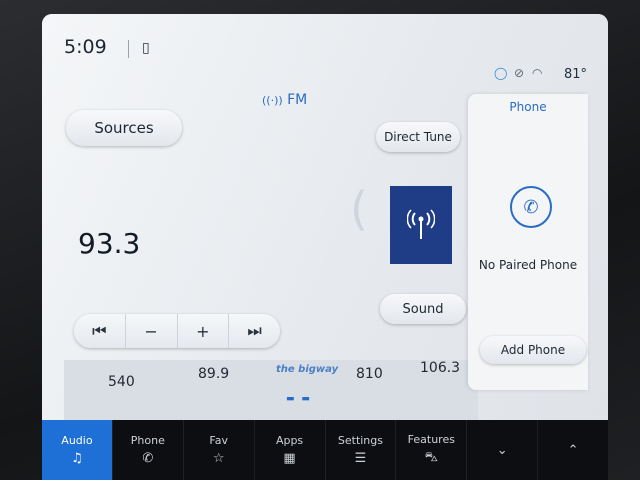 Image resolution: width=640 pixels, height=480 pixels. What do you see at coordinates (219, 450) in the screenshot?
I see `dock-fav: Fav ☆` at bounding box center [219, 450].